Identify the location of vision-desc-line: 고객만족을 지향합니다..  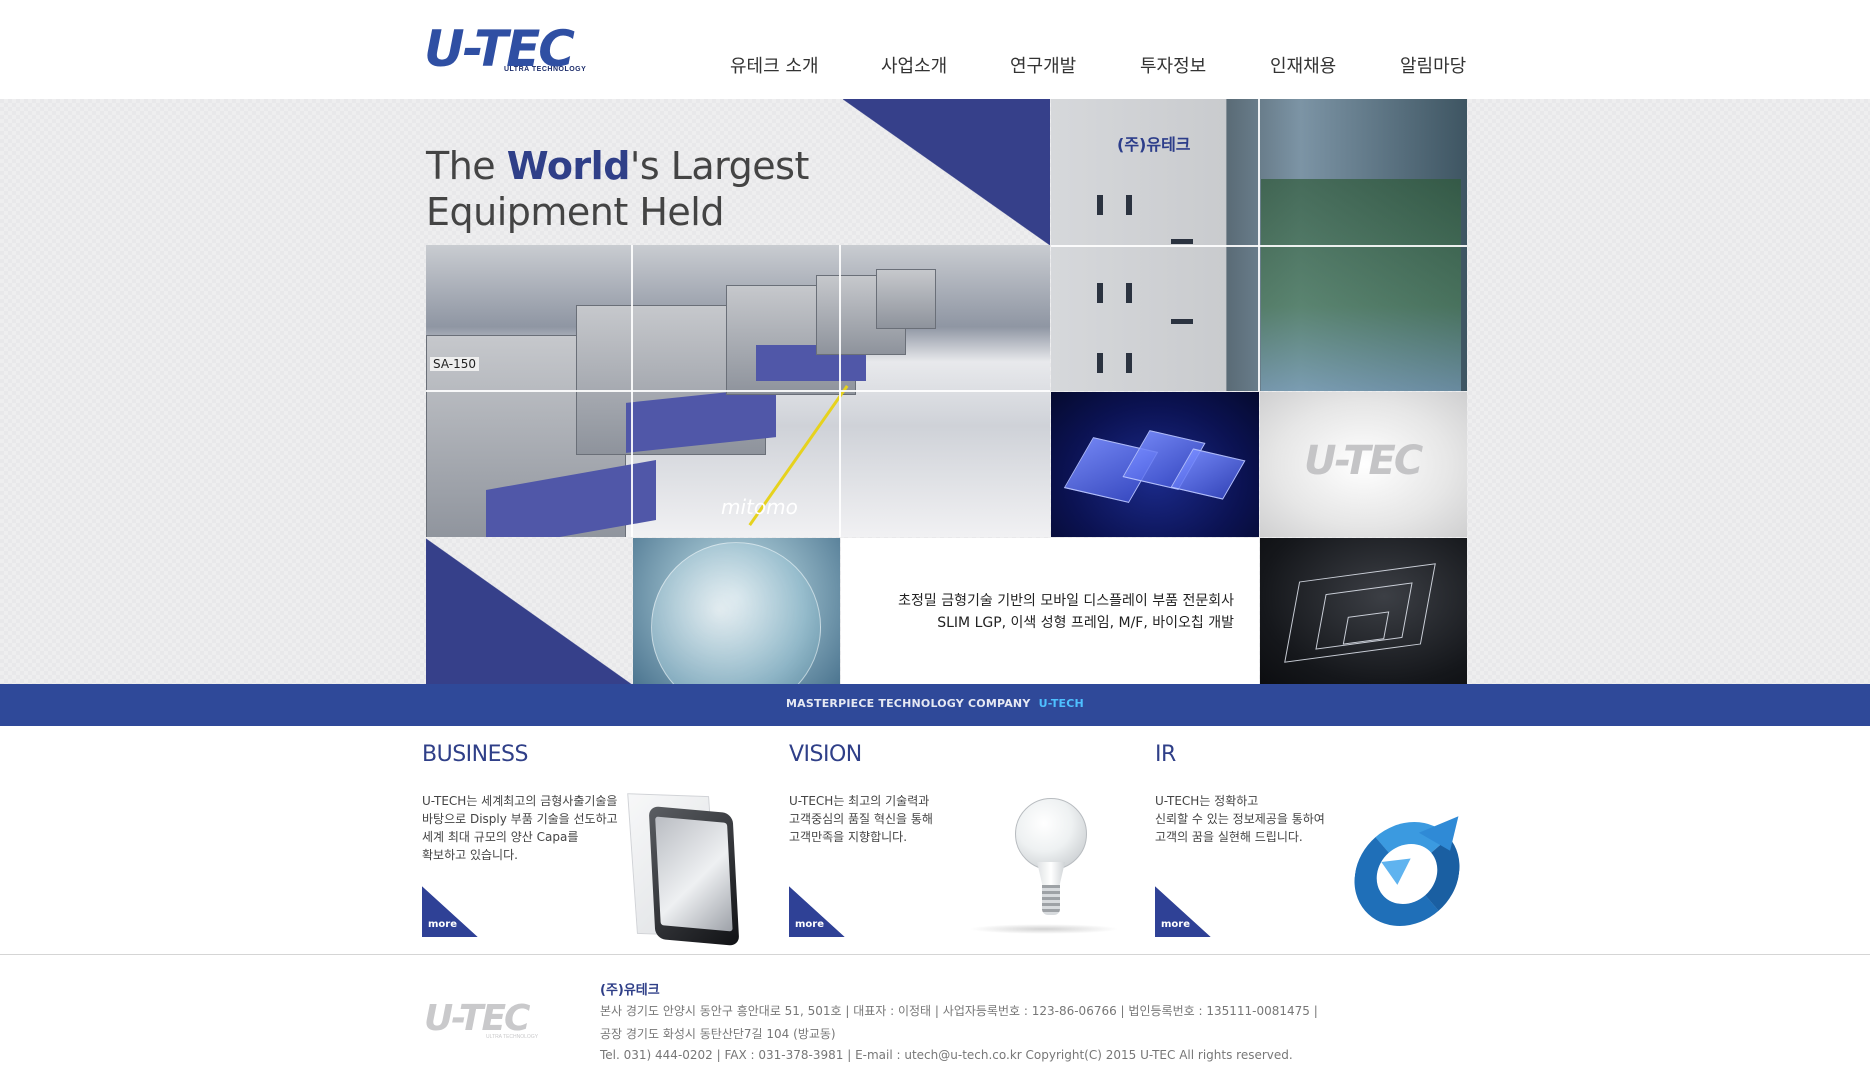
(848, 837).